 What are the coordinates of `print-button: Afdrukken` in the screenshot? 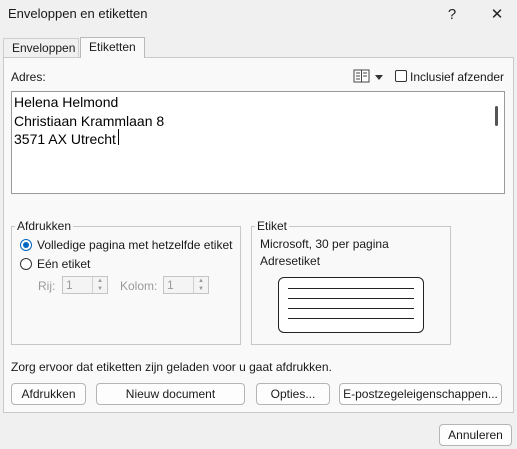 It's located at (48, 394).